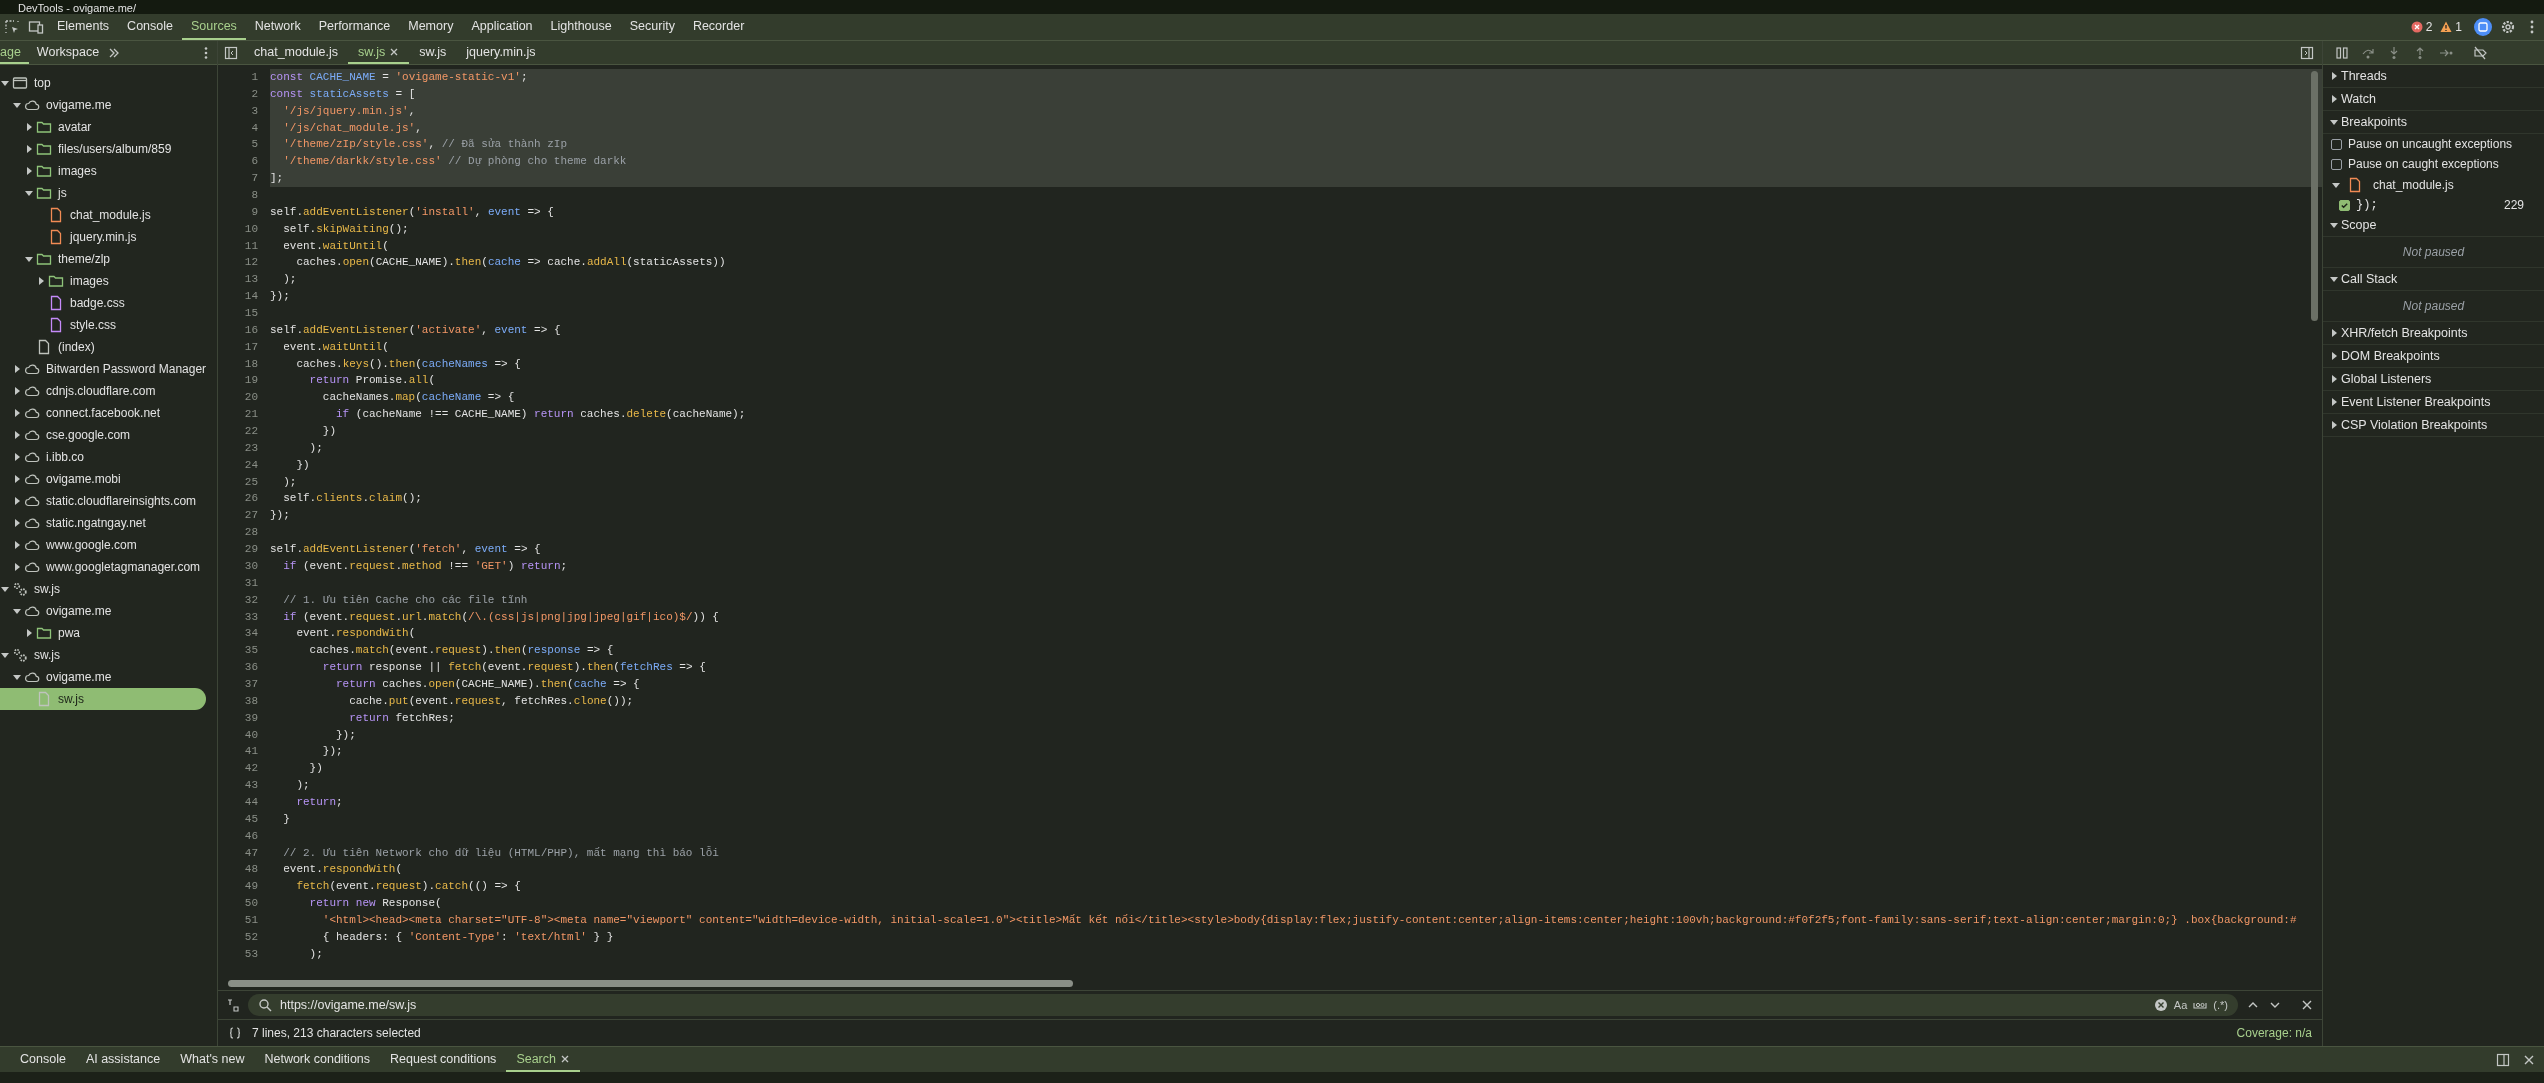  I want to click on error-count: 2, so click(2421, 27).